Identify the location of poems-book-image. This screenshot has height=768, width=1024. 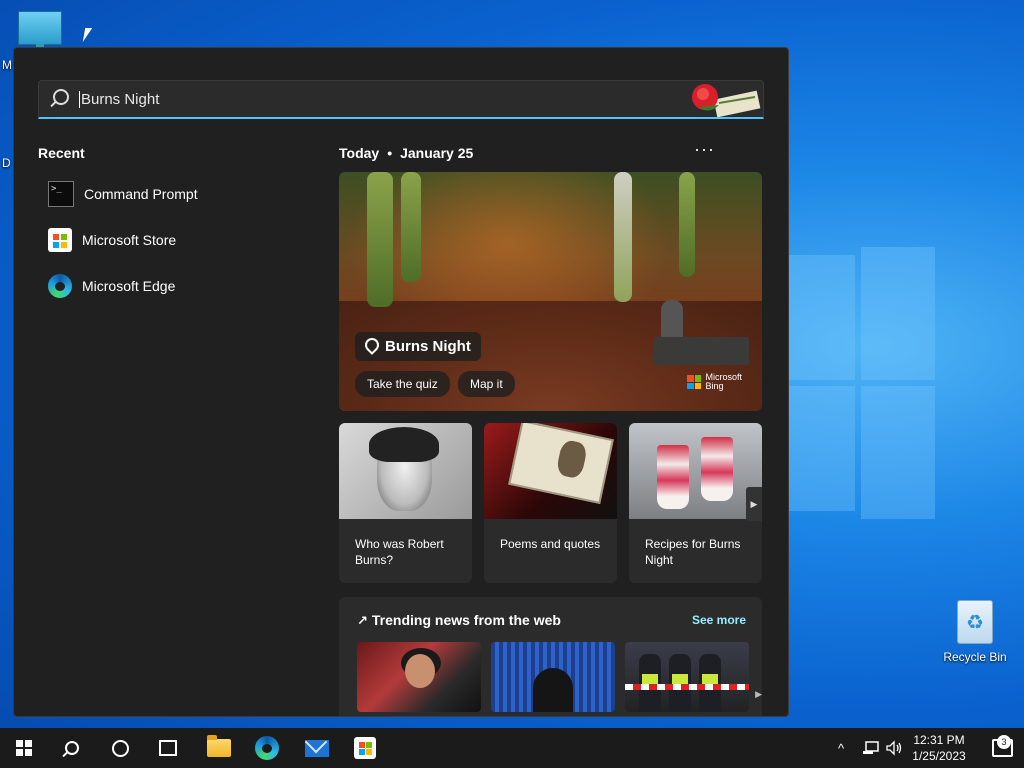
(550, 471).